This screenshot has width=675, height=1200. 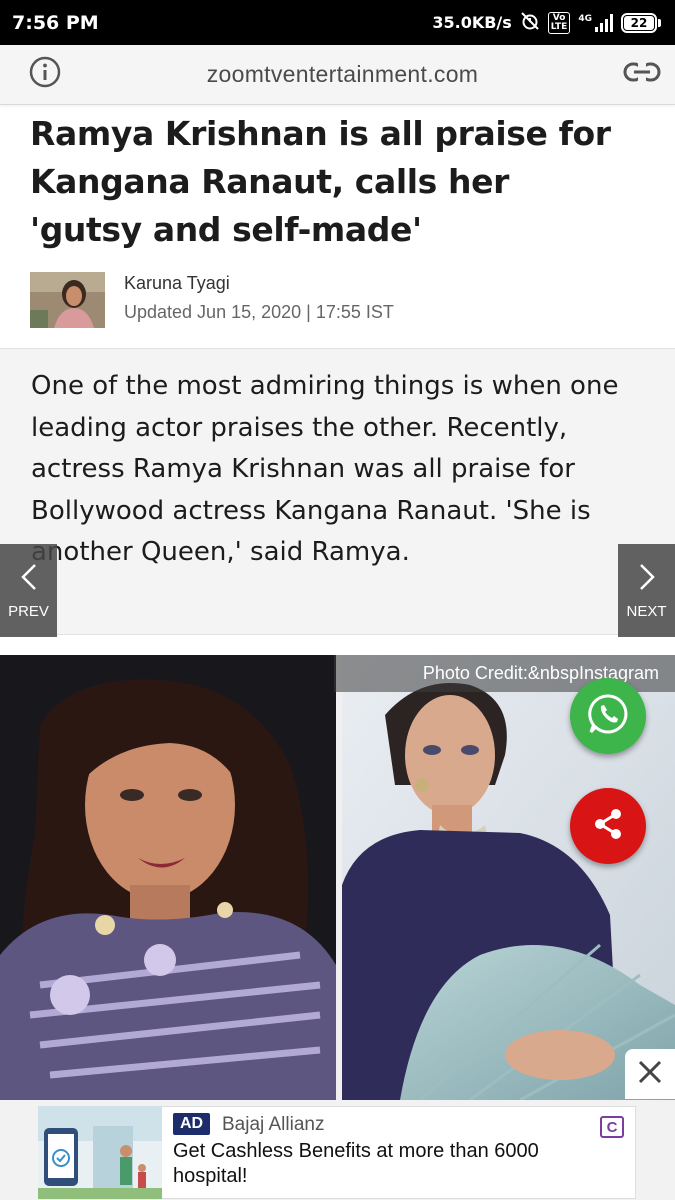 What do you see at coordinates (29, 579) in the screenshot?
I see `chevron-left-icon` at bounding box center [29, 579].